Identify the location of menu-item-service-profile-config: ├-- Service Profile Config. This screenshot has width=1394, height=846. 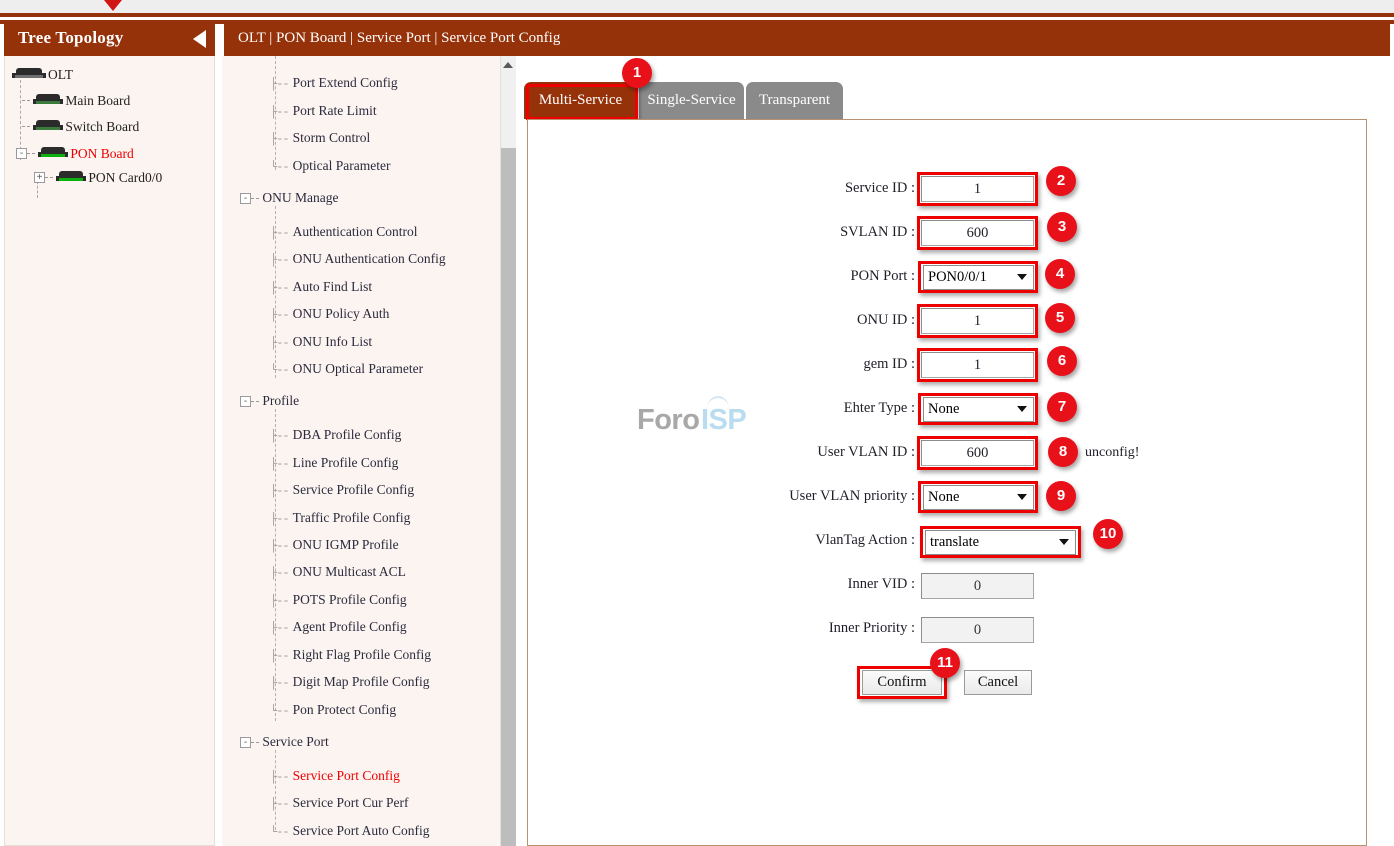
(342, 490).